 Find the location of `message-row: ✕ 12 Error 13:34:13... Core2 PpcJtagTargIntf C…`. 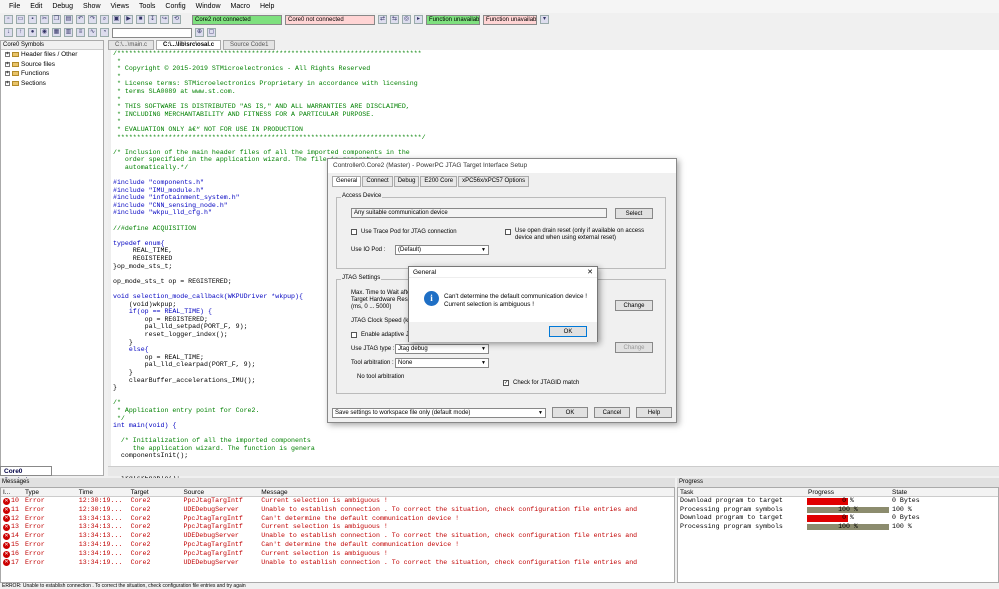

message-row: ✕ 12 Error 13:34:13... Core2 PpcJtagTargIntf C… is located at coordinates (337, 519).